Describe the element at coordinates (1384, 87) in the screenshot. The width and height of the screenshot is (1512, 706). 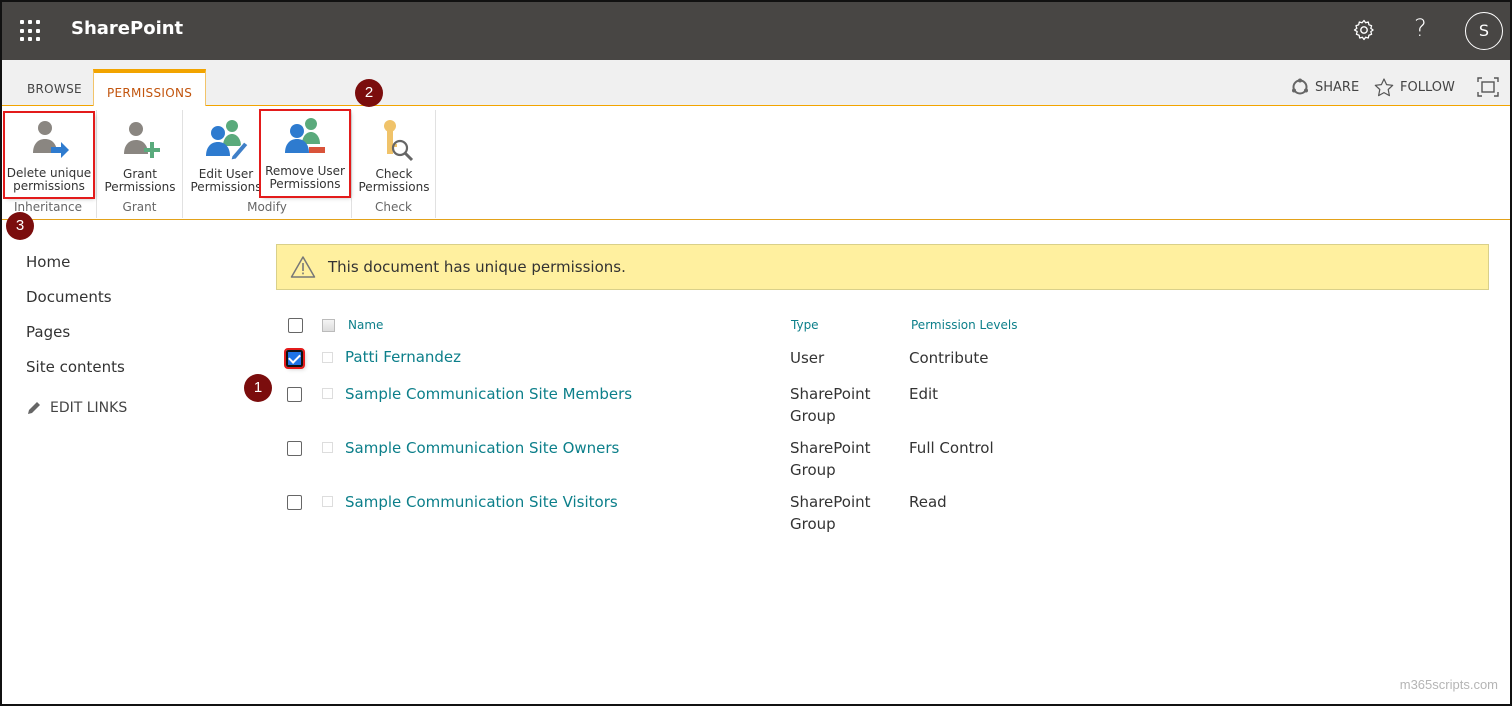
I see `star-icon` at that location.